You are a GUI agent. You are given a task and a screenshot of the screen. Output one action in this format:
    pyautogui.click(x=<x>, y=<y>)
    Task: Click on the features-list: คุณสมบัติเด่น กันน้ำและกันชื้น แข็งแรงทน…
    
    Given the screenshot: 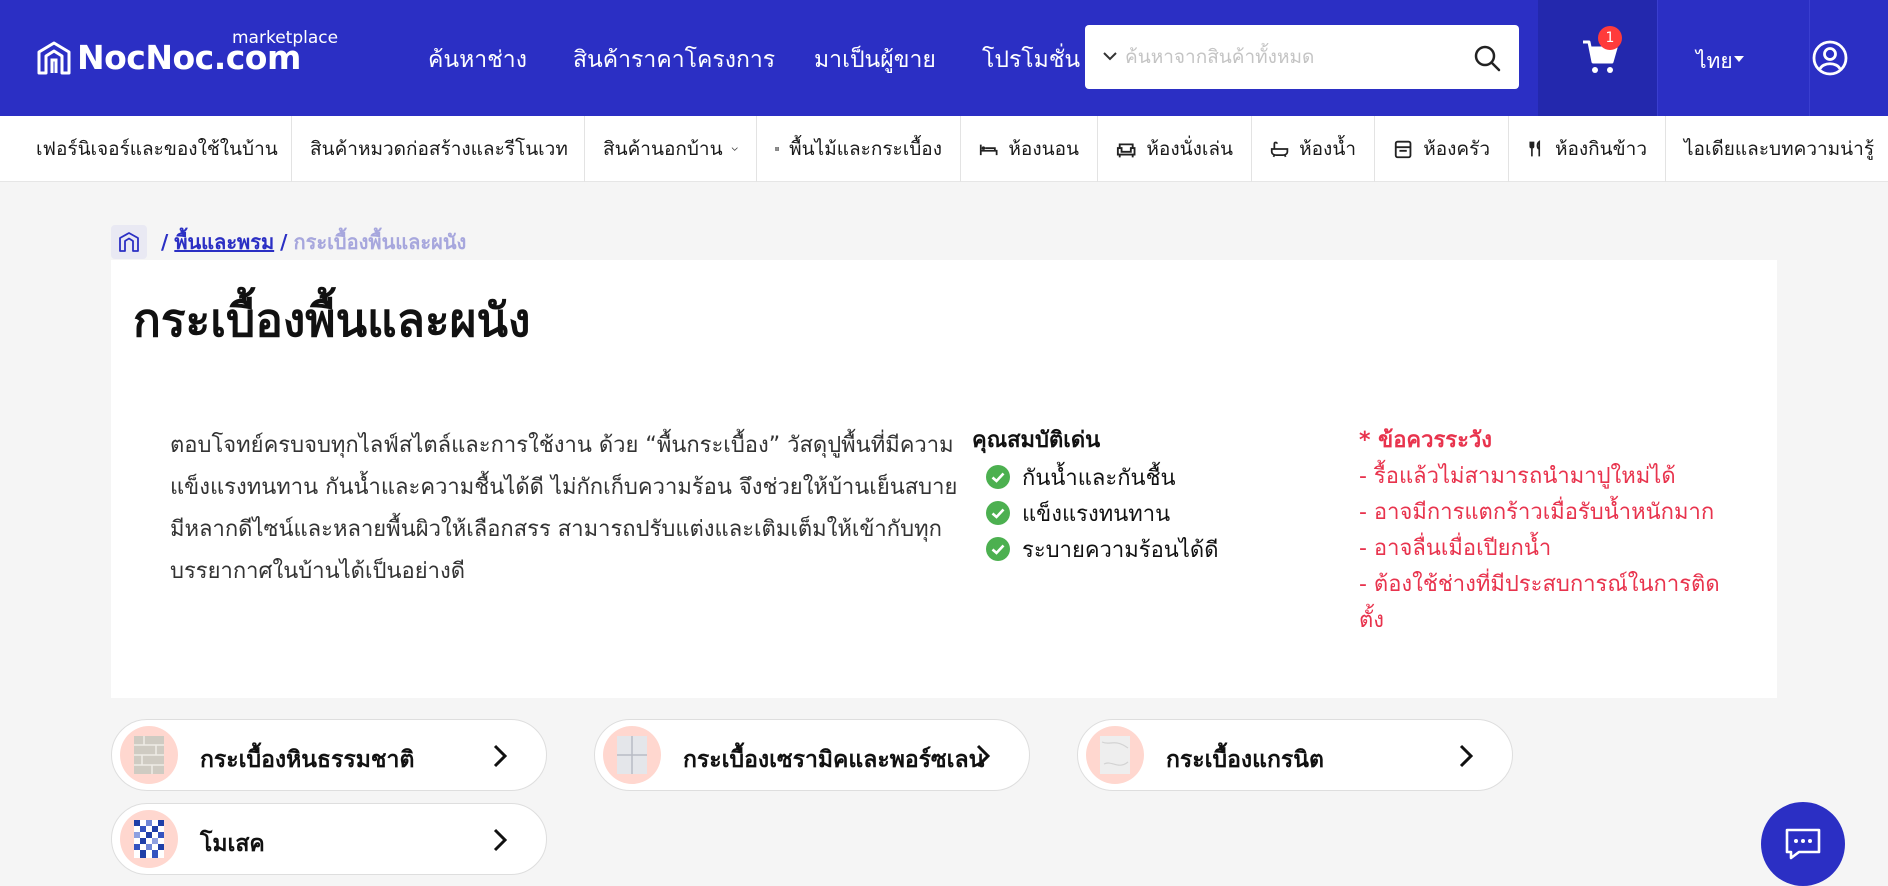 What is the action you would take?
    pyautogui.click(x=1132, y=494)
    